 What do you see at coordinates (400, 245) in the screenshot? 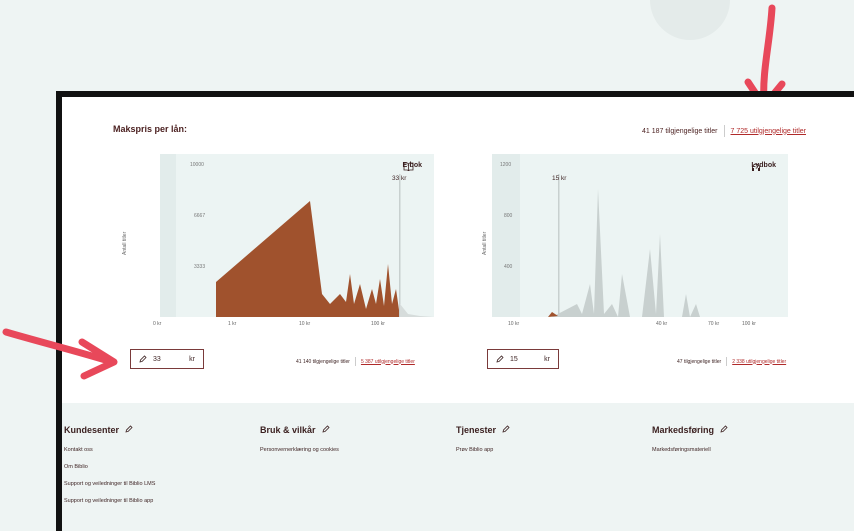
I see `ebook-marker-line` at bounding box center [400, 245].